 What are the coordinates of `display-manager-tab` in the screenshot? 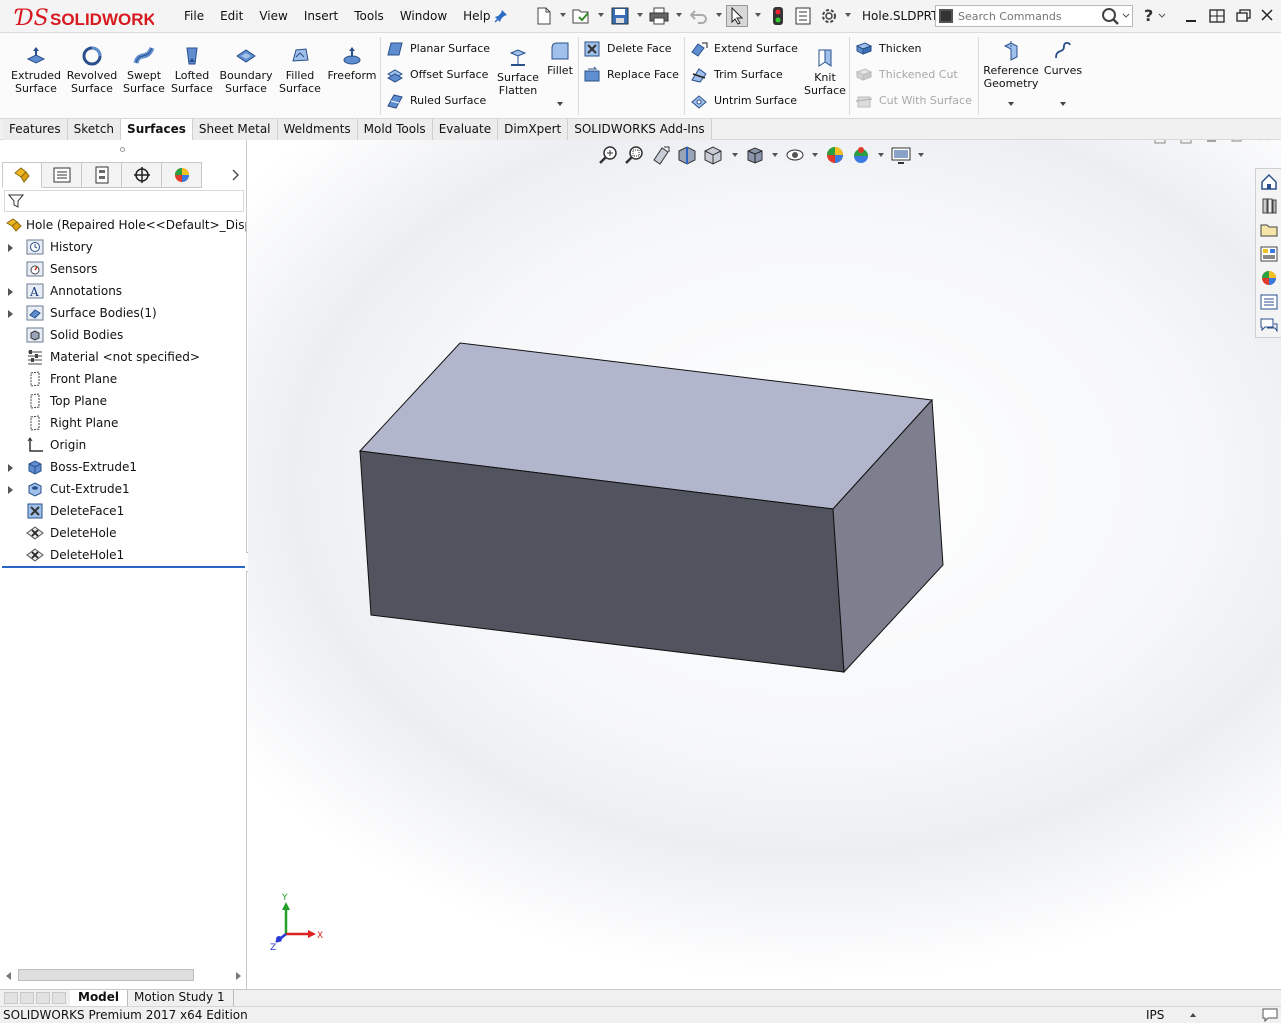 It's located at (182, 175).